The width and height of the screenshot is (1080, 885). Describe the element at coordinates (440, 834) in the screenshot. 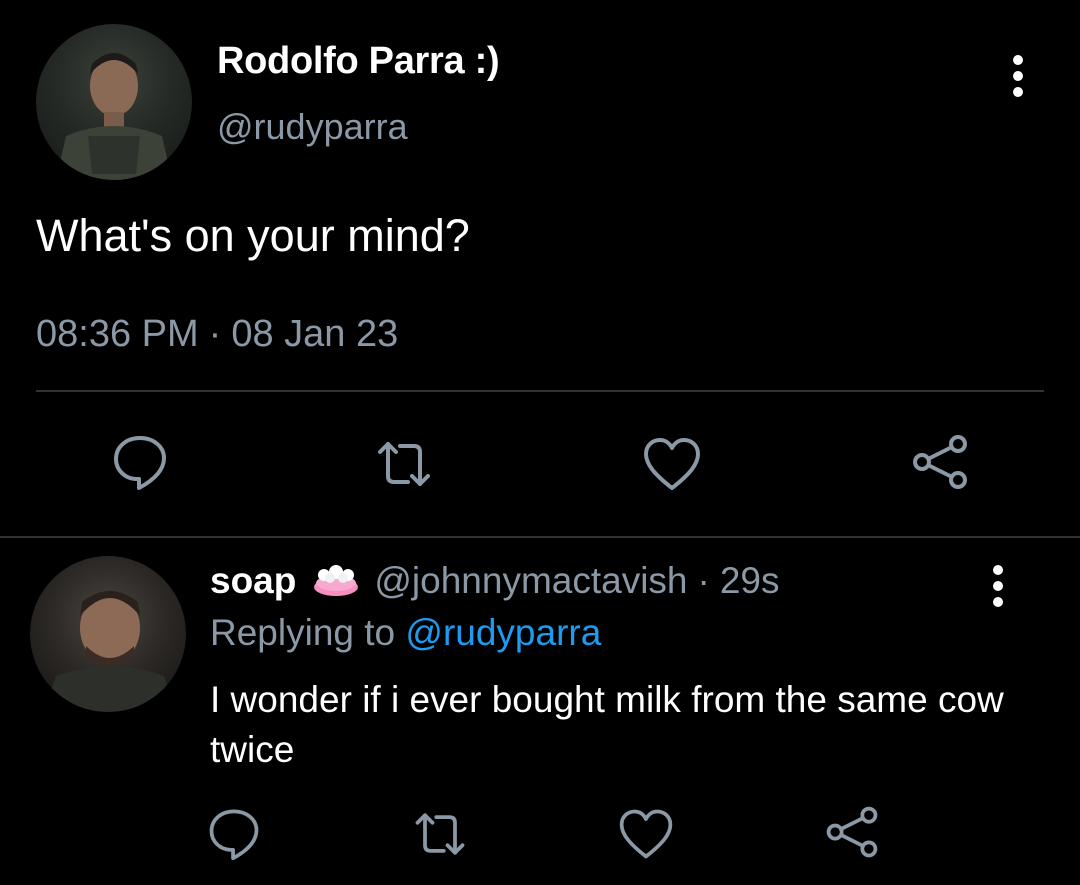

I see `reply-retweet-icon` at that location.